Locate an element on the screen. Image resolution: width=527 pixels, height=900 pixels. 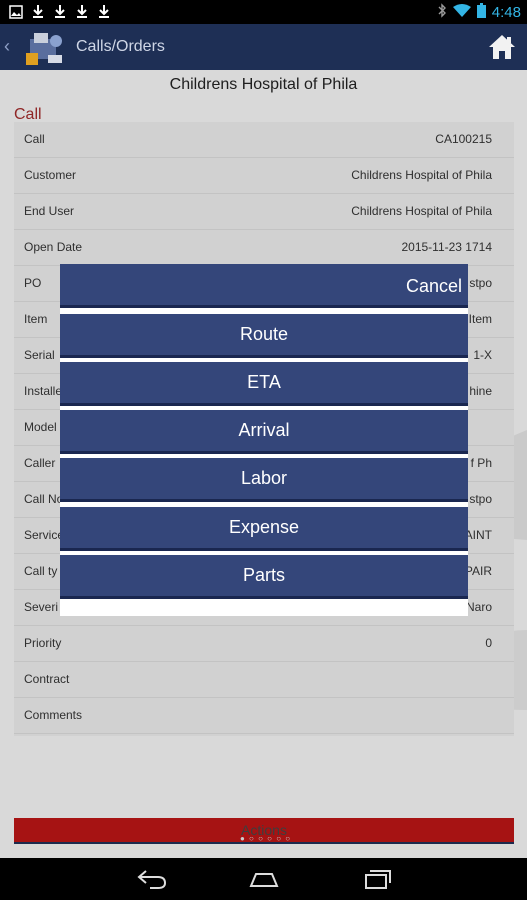
clock: 4:48 is located at coordinates (506, 12).